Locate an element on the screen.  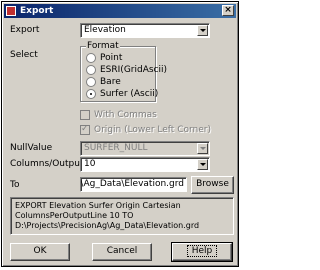
title-bar: Export × is located at coordinates (120, 11).